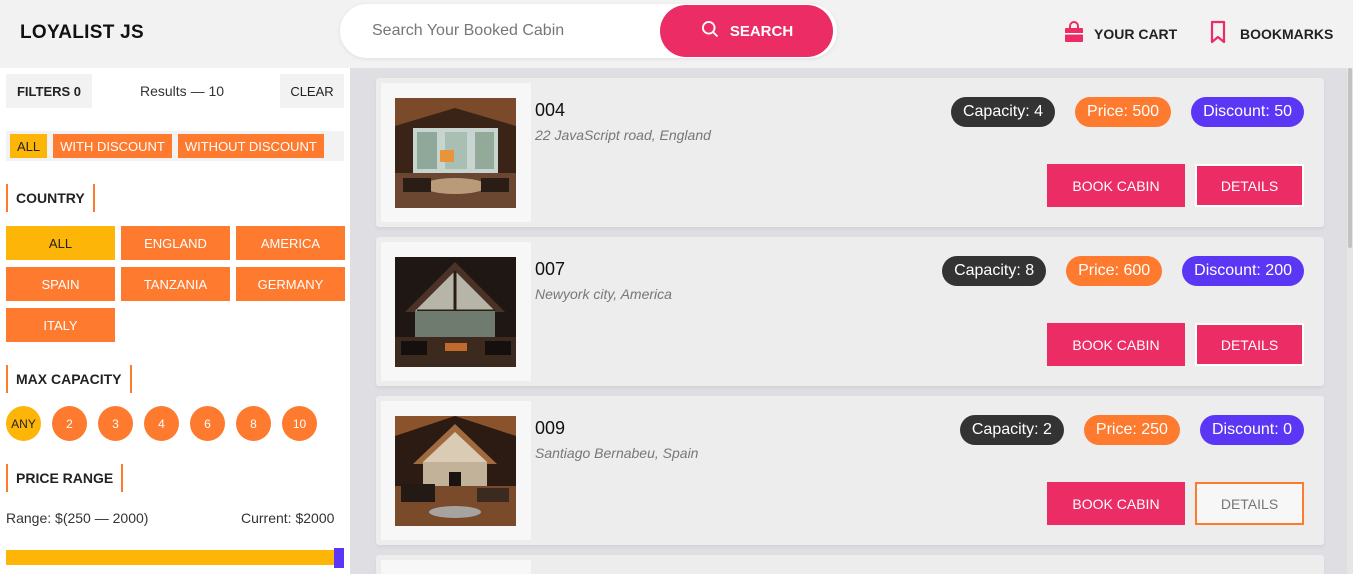  I want to click on clear-filters-button: CLEAR, so click(312, 91).